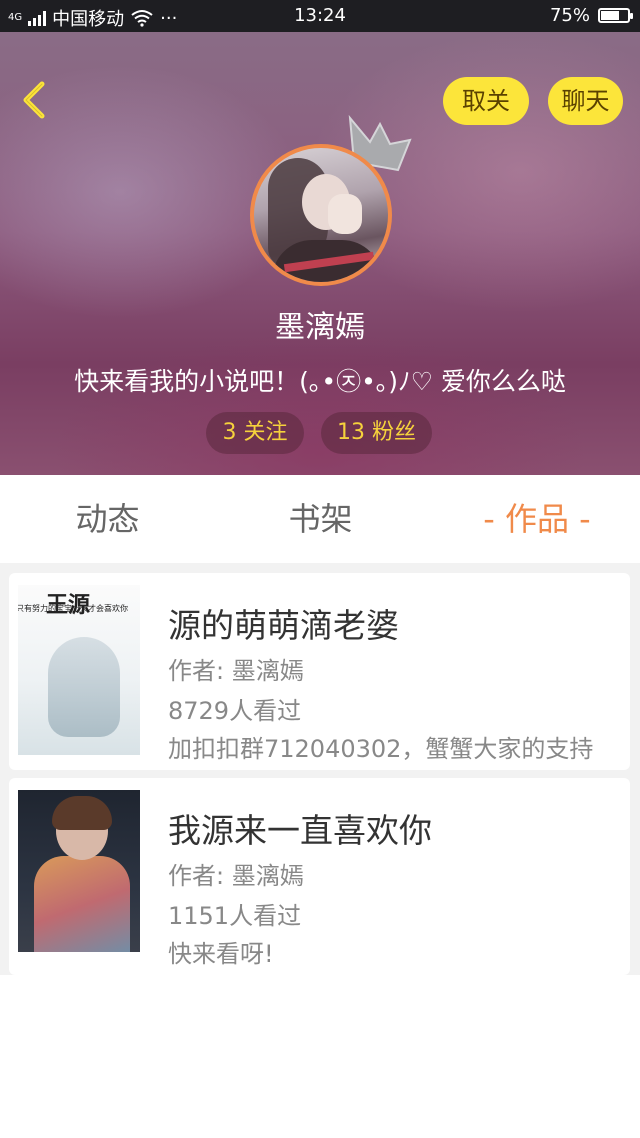  I want to click on status-time: 13:24, so click(320, 15).